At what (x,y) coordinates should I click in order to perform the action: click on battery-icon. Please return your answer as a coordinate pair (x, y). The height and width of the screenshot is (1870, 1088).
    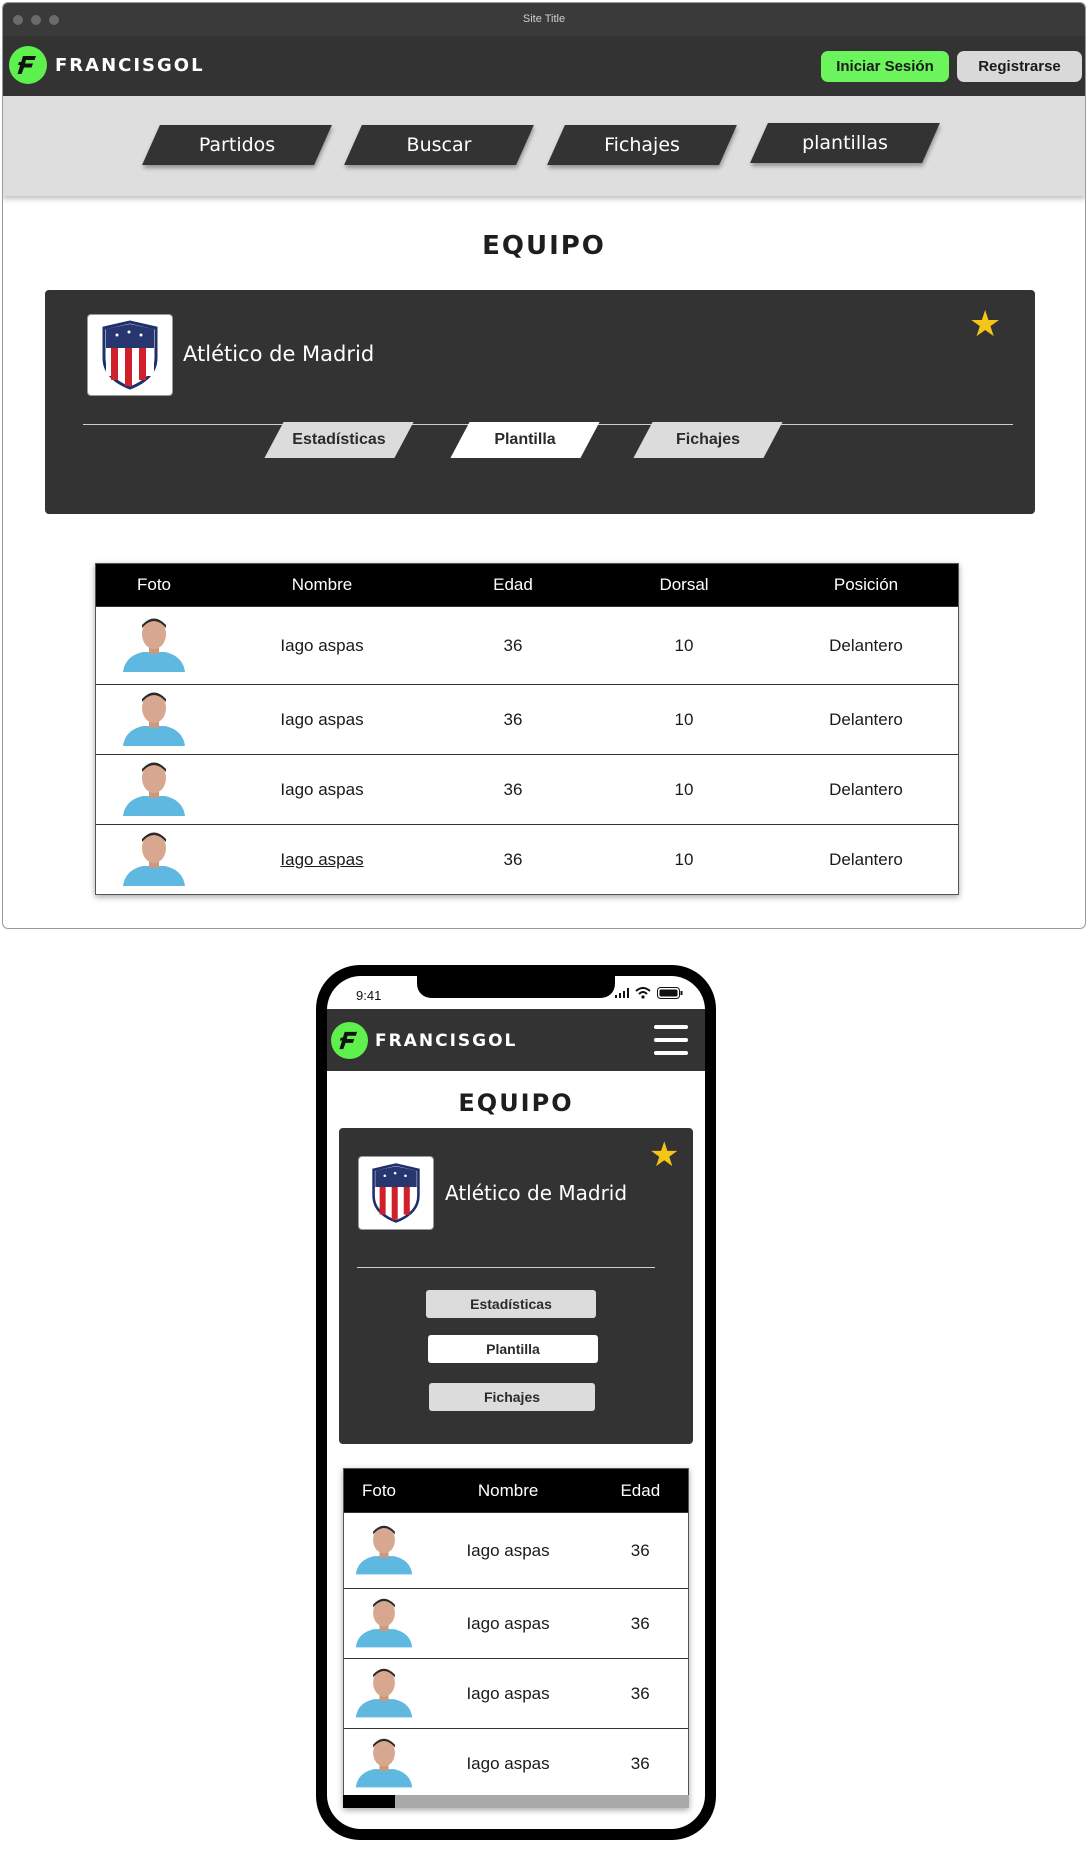
    Looking at the image, I should click on (670, 993).